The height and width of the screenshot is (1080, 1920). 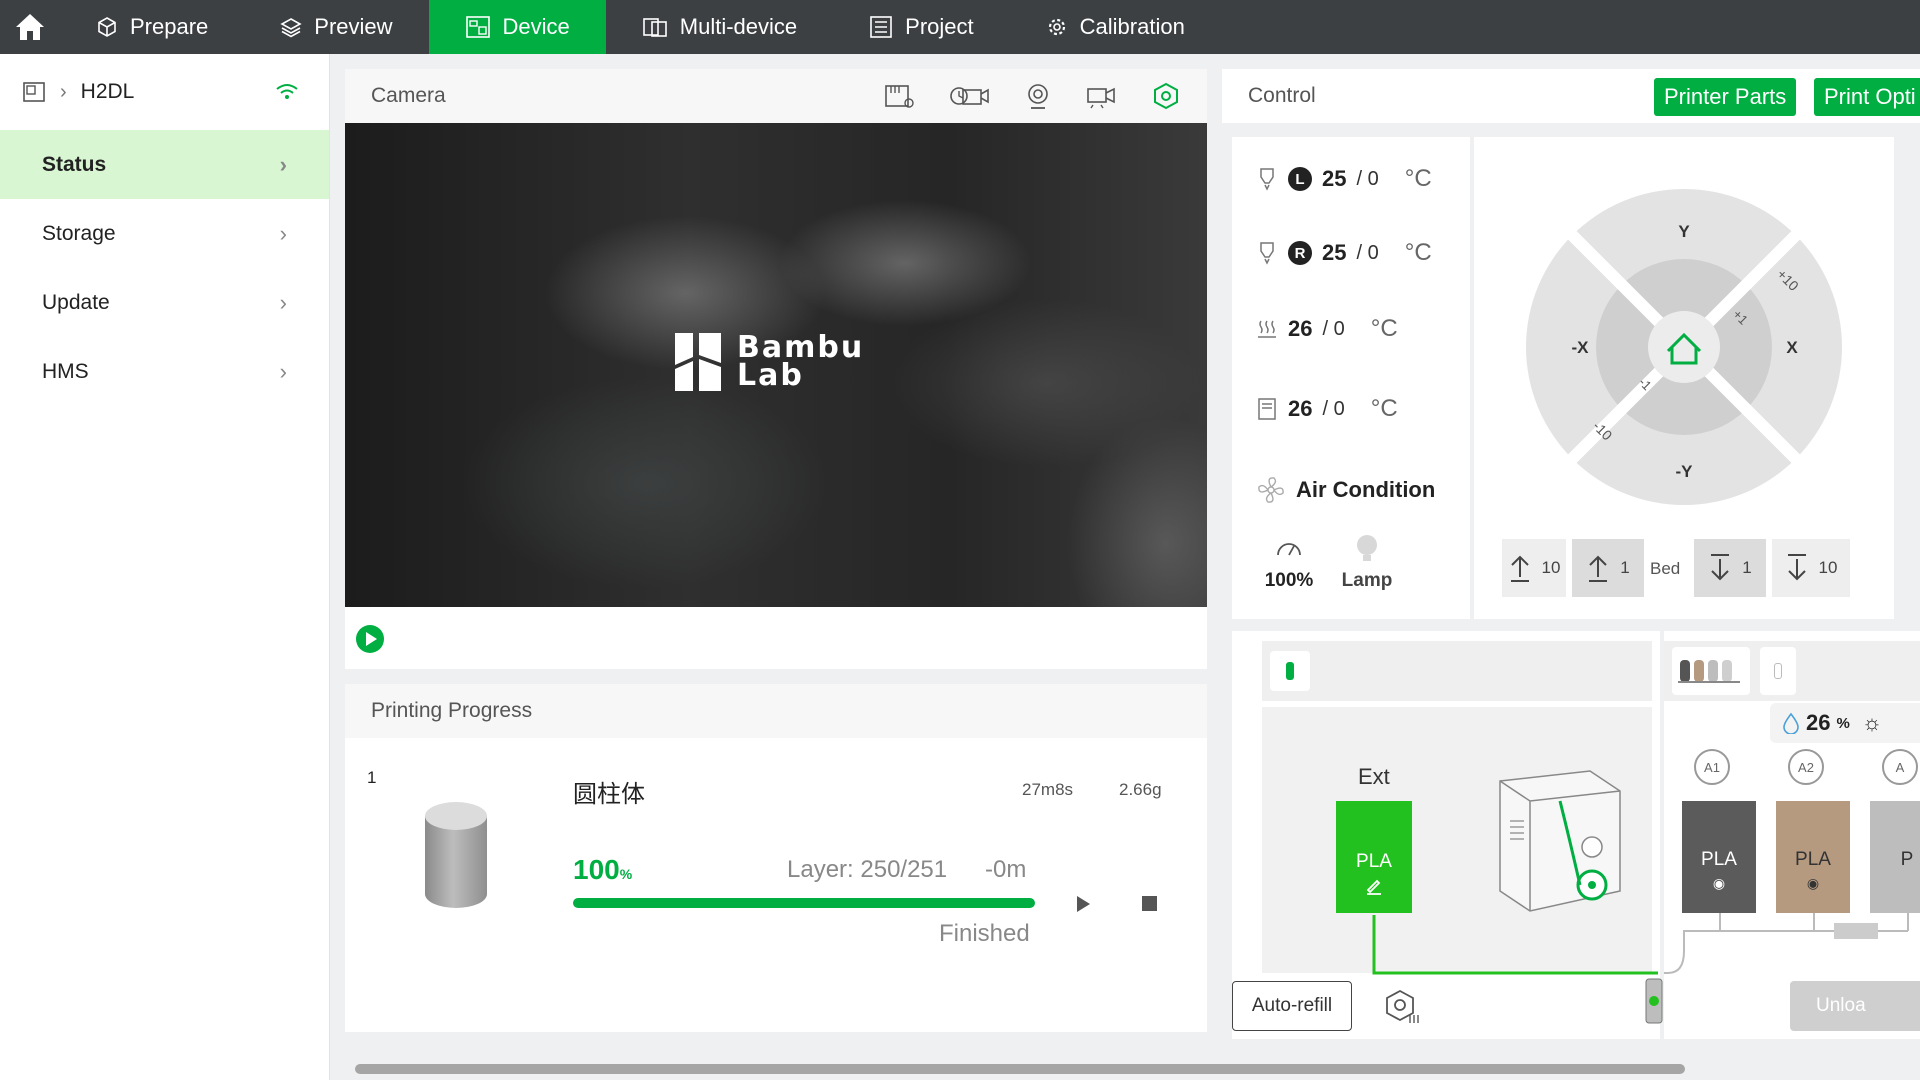 I want to click on print-status: Finished, so click(x=984, y=933).